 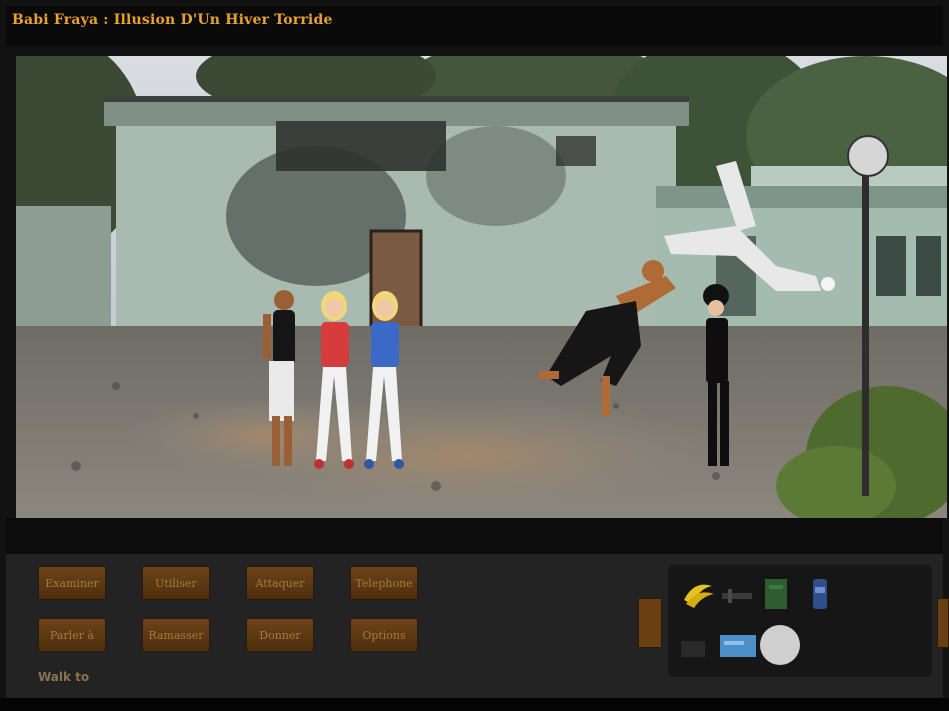 What do you see at coordinates (172, 20) in the screenshot?
I see `game-title: Babi Fraya : Illusion D'Un Hiver Torride` at bounding box center [172, 20].